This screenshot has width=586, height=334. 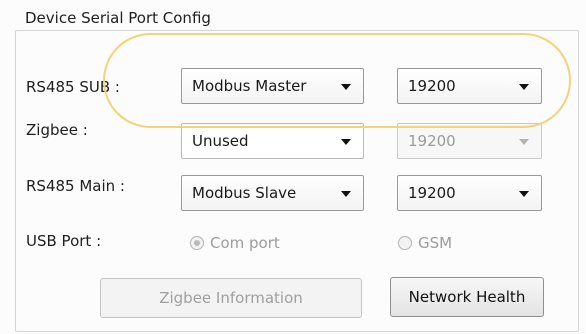 What do you see at coordinates (432, 193) in the screenshot?
I see `rs485-main-baud-value: 19200` at bounding box center [432, 193].